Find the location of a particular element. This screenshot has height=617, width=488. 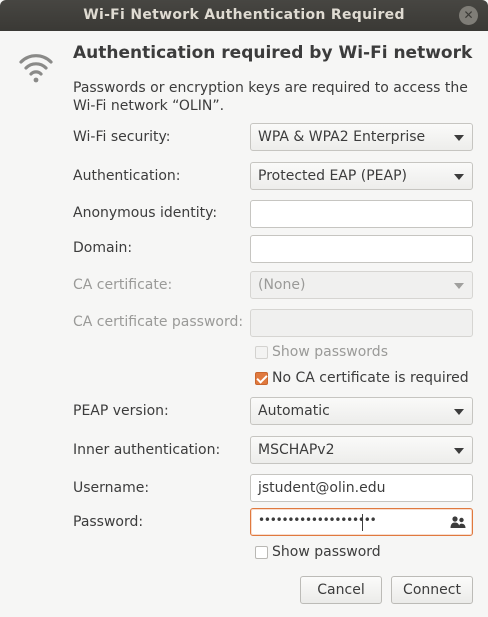

wifi-security-select: WPA & WPA2 Enterprise is located at coordinates (361, 137).